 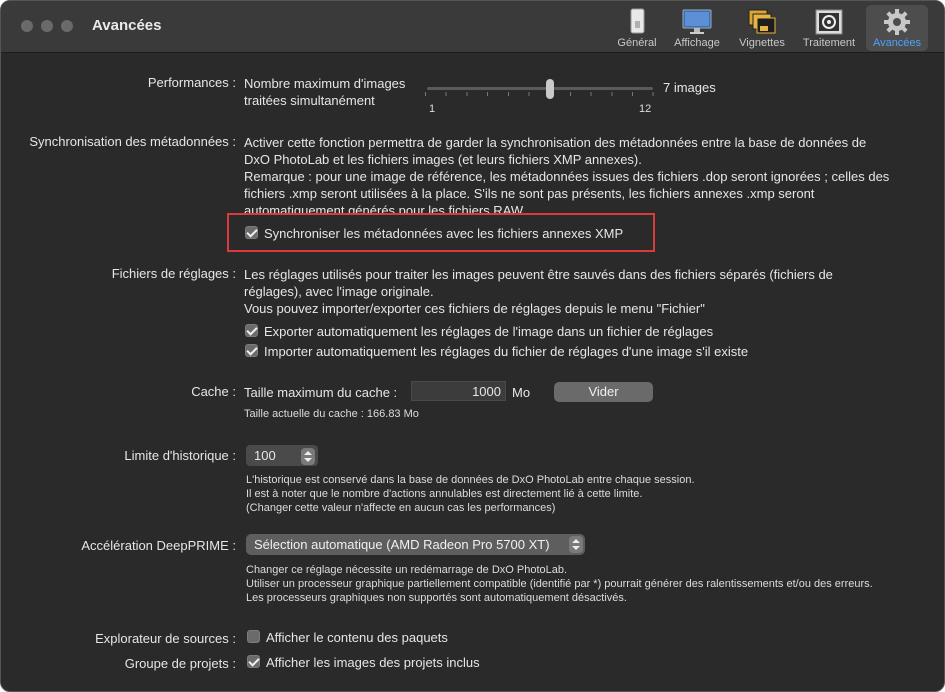 What do you see at coordinates (540, 94) in the screenshot?
I see `slider-ticks` at bounding box center [540, 94].